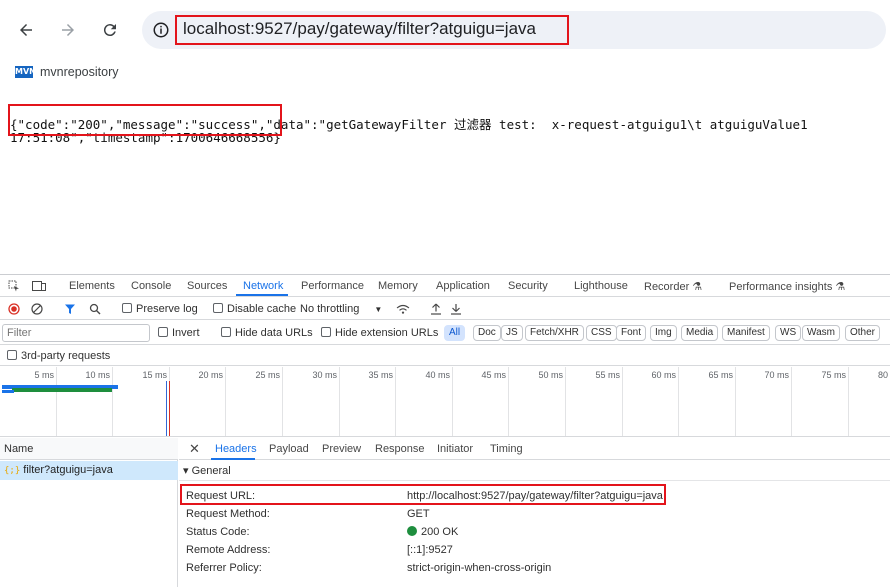  I want to click on mvn-bookmark-icon: MVN, so click(25, 72).